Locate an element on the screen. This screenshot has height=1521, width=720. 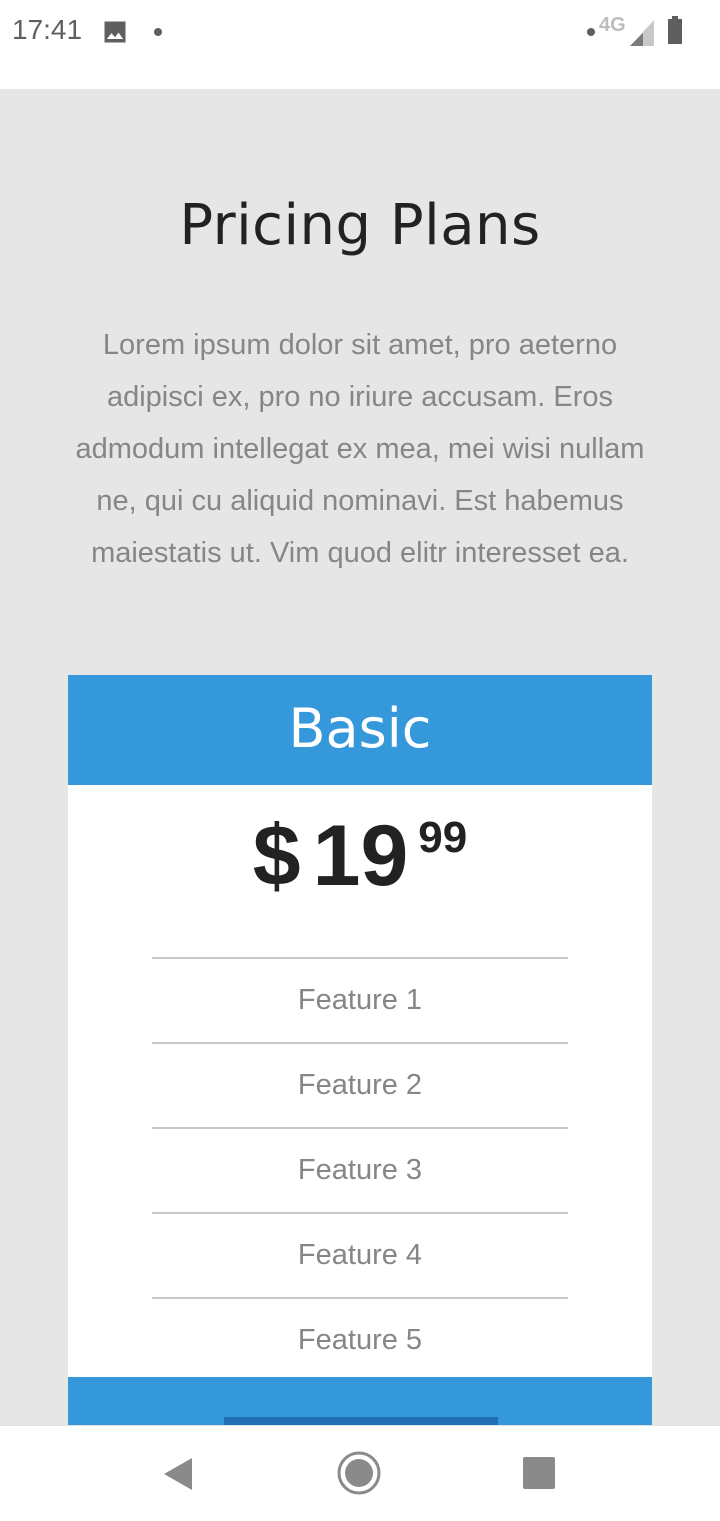
notification-dot-icon is located at coordinates (158, 32).